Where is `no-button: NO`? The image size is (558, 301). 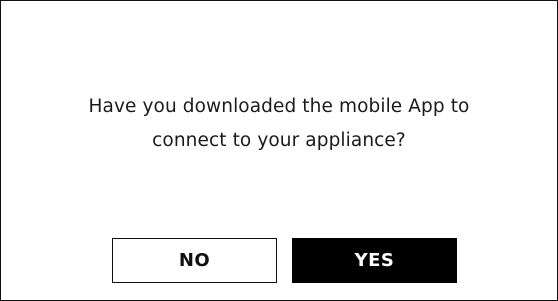 no-button: NO is located at coordinates (194, 260).